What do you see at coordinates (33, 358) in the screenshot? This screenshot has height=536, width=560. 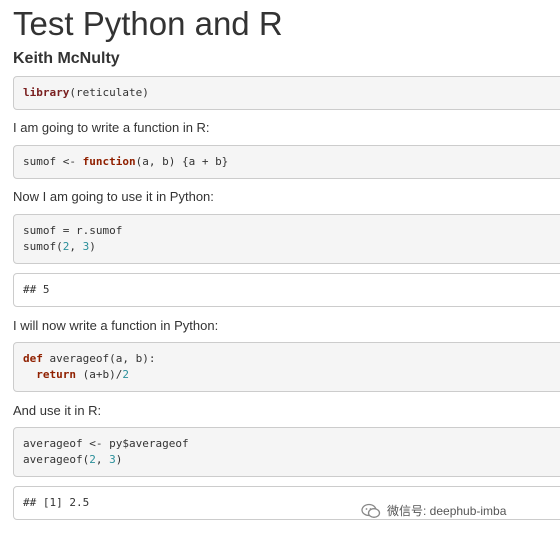 I see `keyword: def` at bounding box center [33, 358].